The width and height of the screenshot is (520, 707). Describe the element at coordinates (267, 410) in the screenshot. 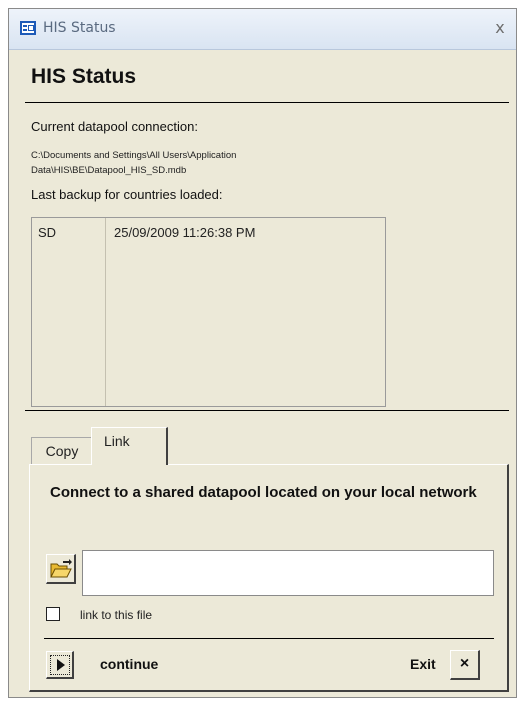

I see `tabs-divider` at that location.